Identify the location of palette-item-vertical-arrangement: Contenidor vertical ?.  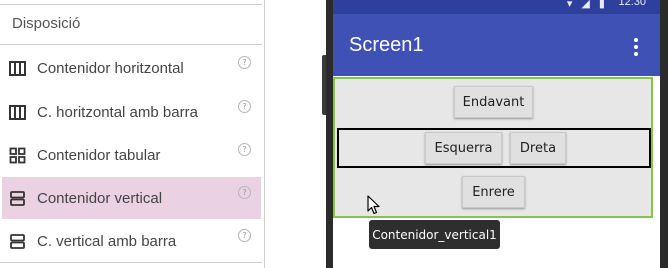
(131, 198).